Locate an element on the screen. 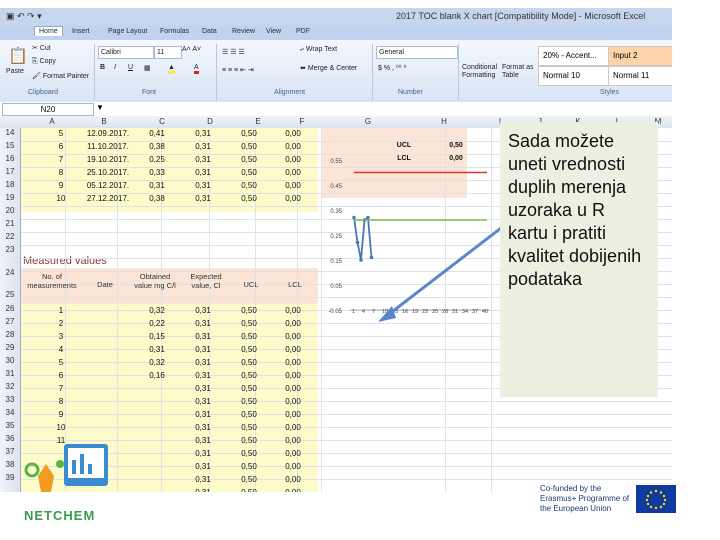 Image resolution: width=720 pixels, height=540 pixels. measured-cell: 0,16 is located at coordinates (157, 375).